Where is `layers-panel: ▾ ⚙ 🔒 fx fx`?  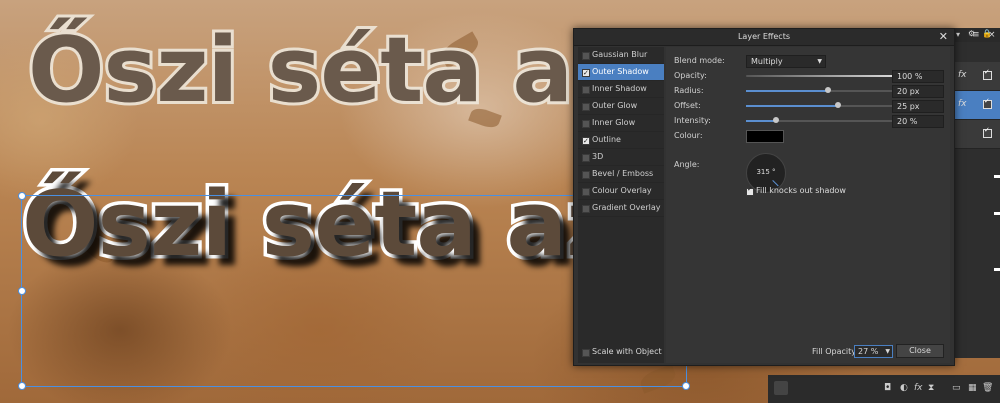 layers-panel: ▾ ⚙ 🔒 fx fx is located at coordinates (975, 193).